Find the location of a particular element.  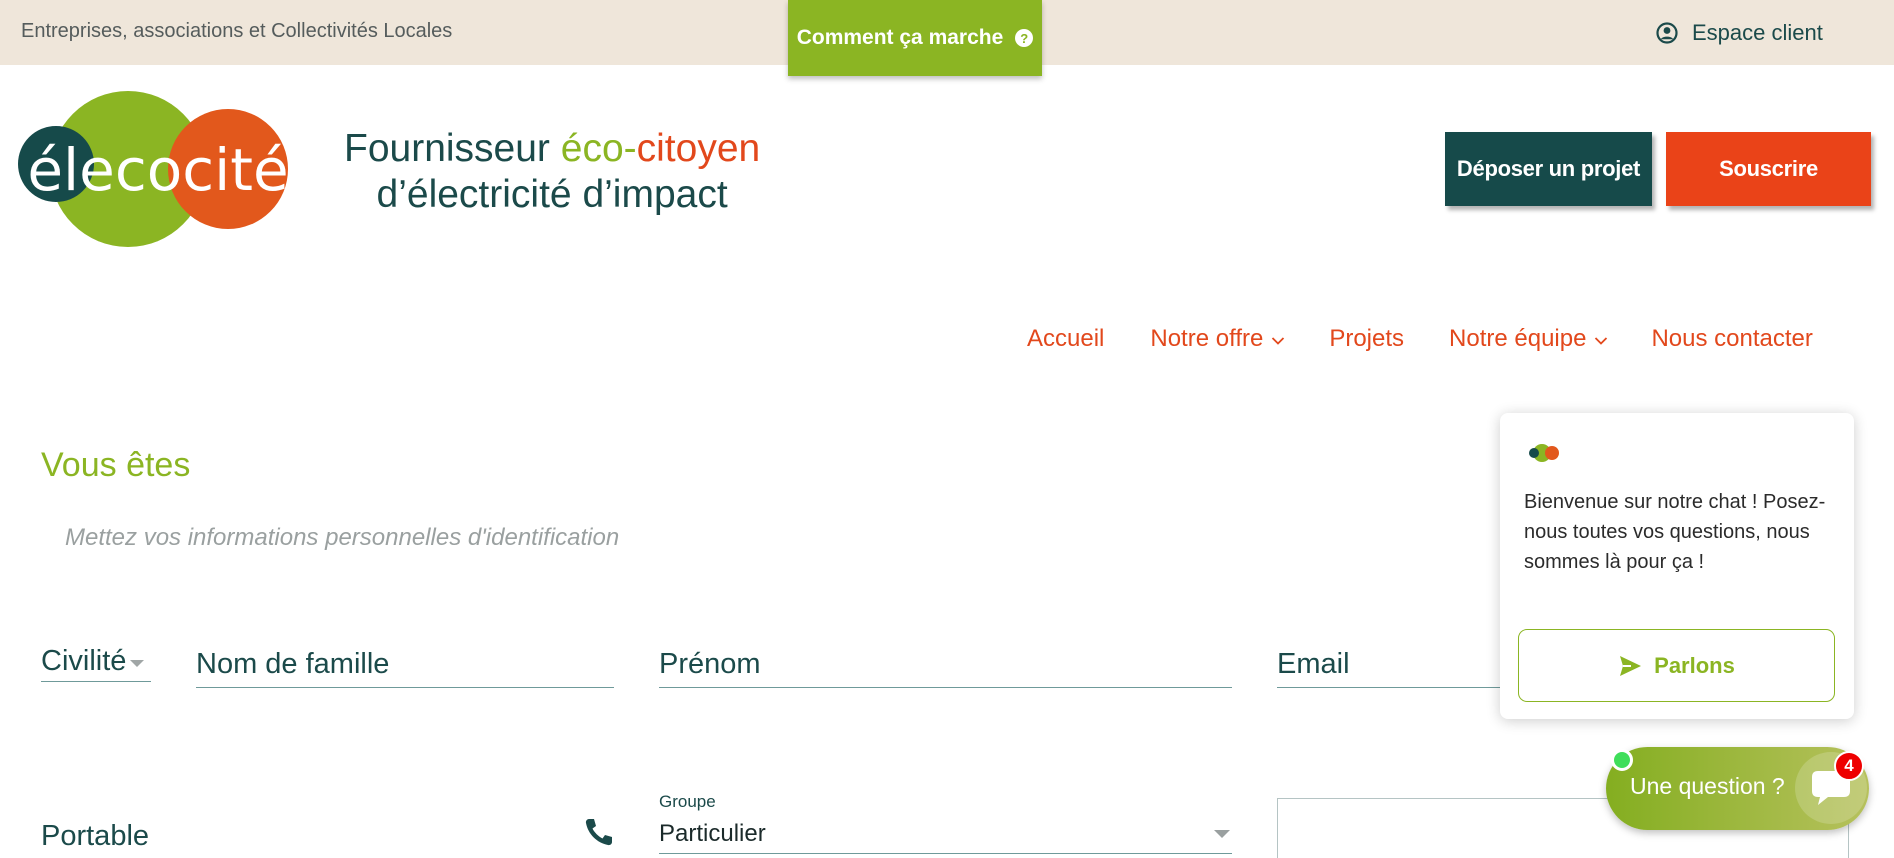

nav-label: Notre offre is located at coordinates (1207, 338).